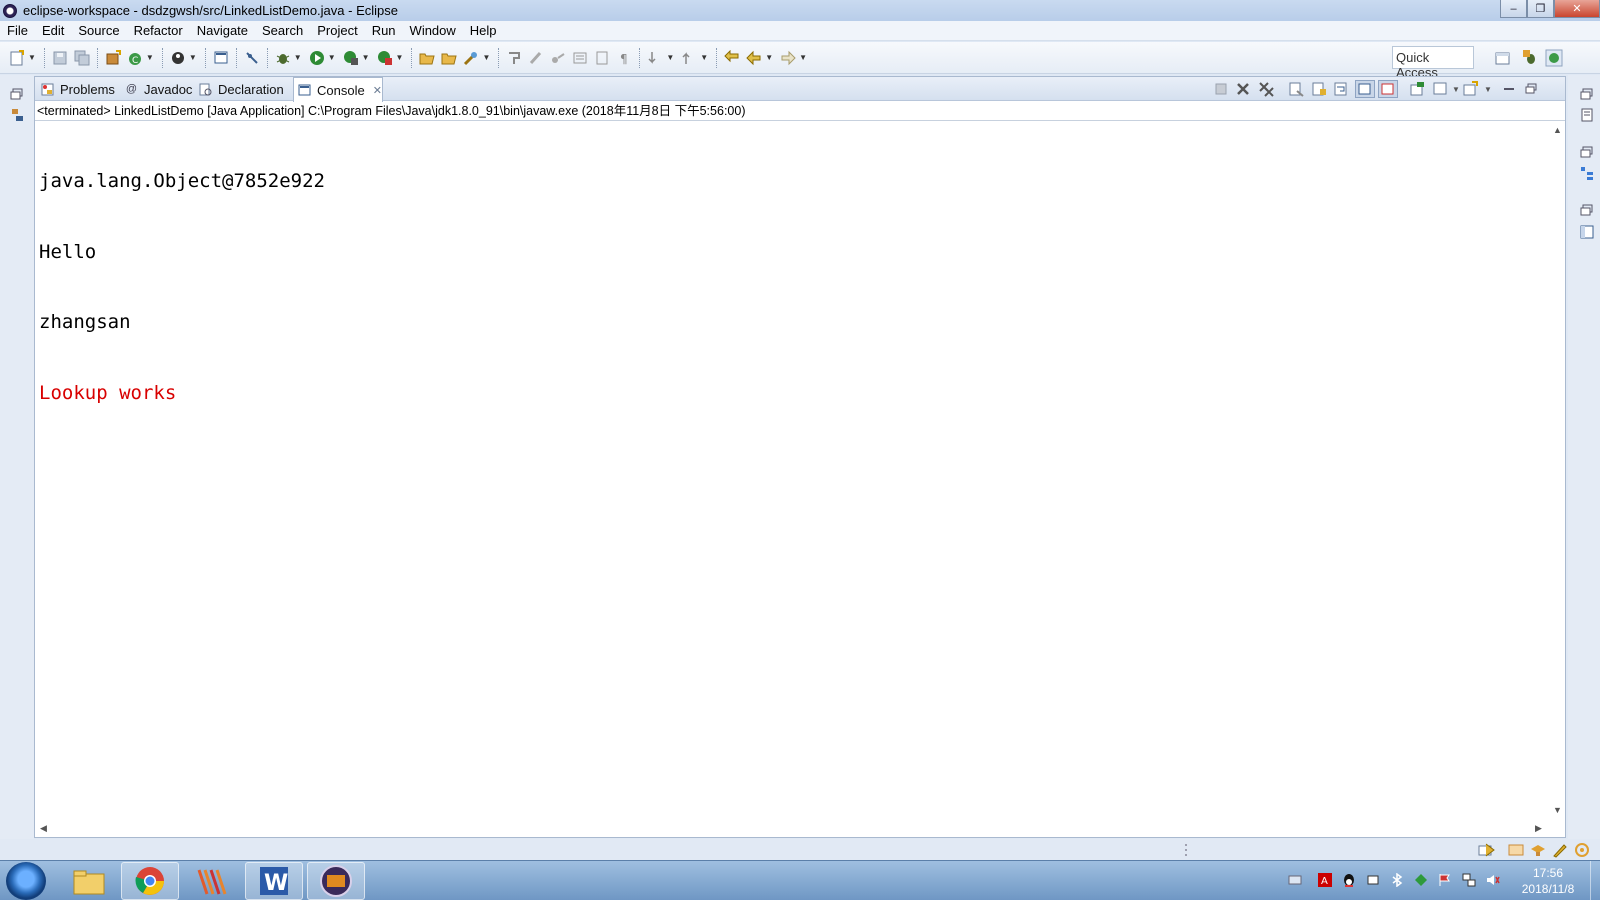 The image size is (1600, 900). Describe the element at coordinates (1560, 850) in the screenshot. I see `pencil-icon` at that location.